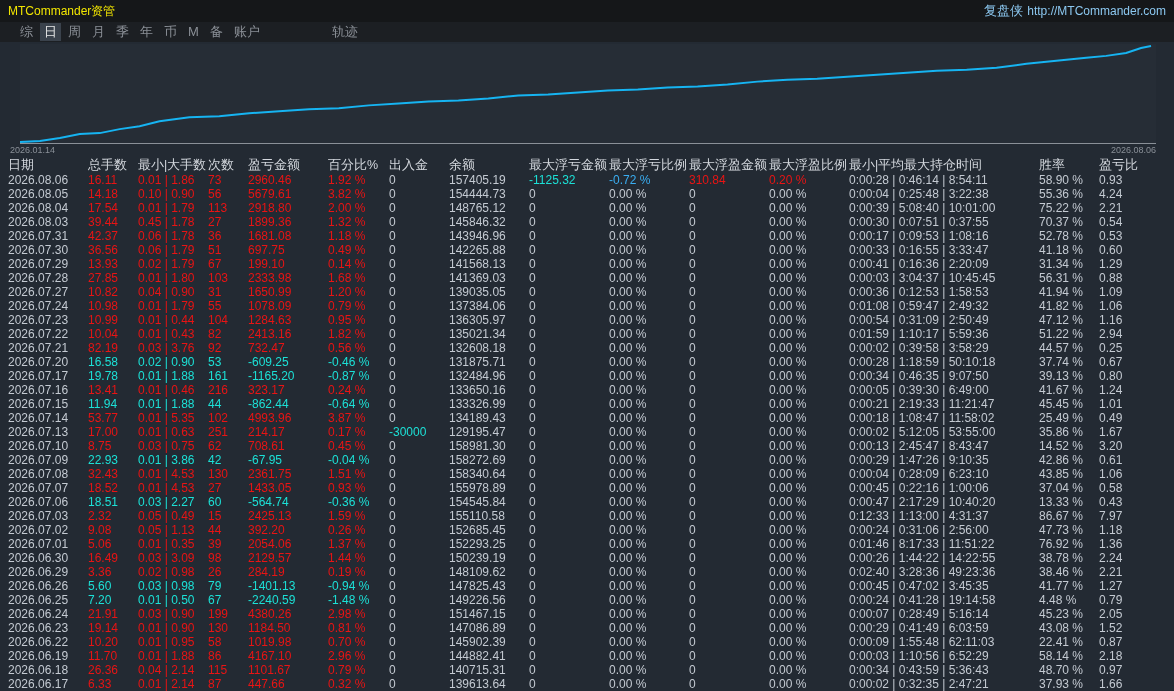  I want to click on table-cell-text: 2026.06.18, so click(39, 670).